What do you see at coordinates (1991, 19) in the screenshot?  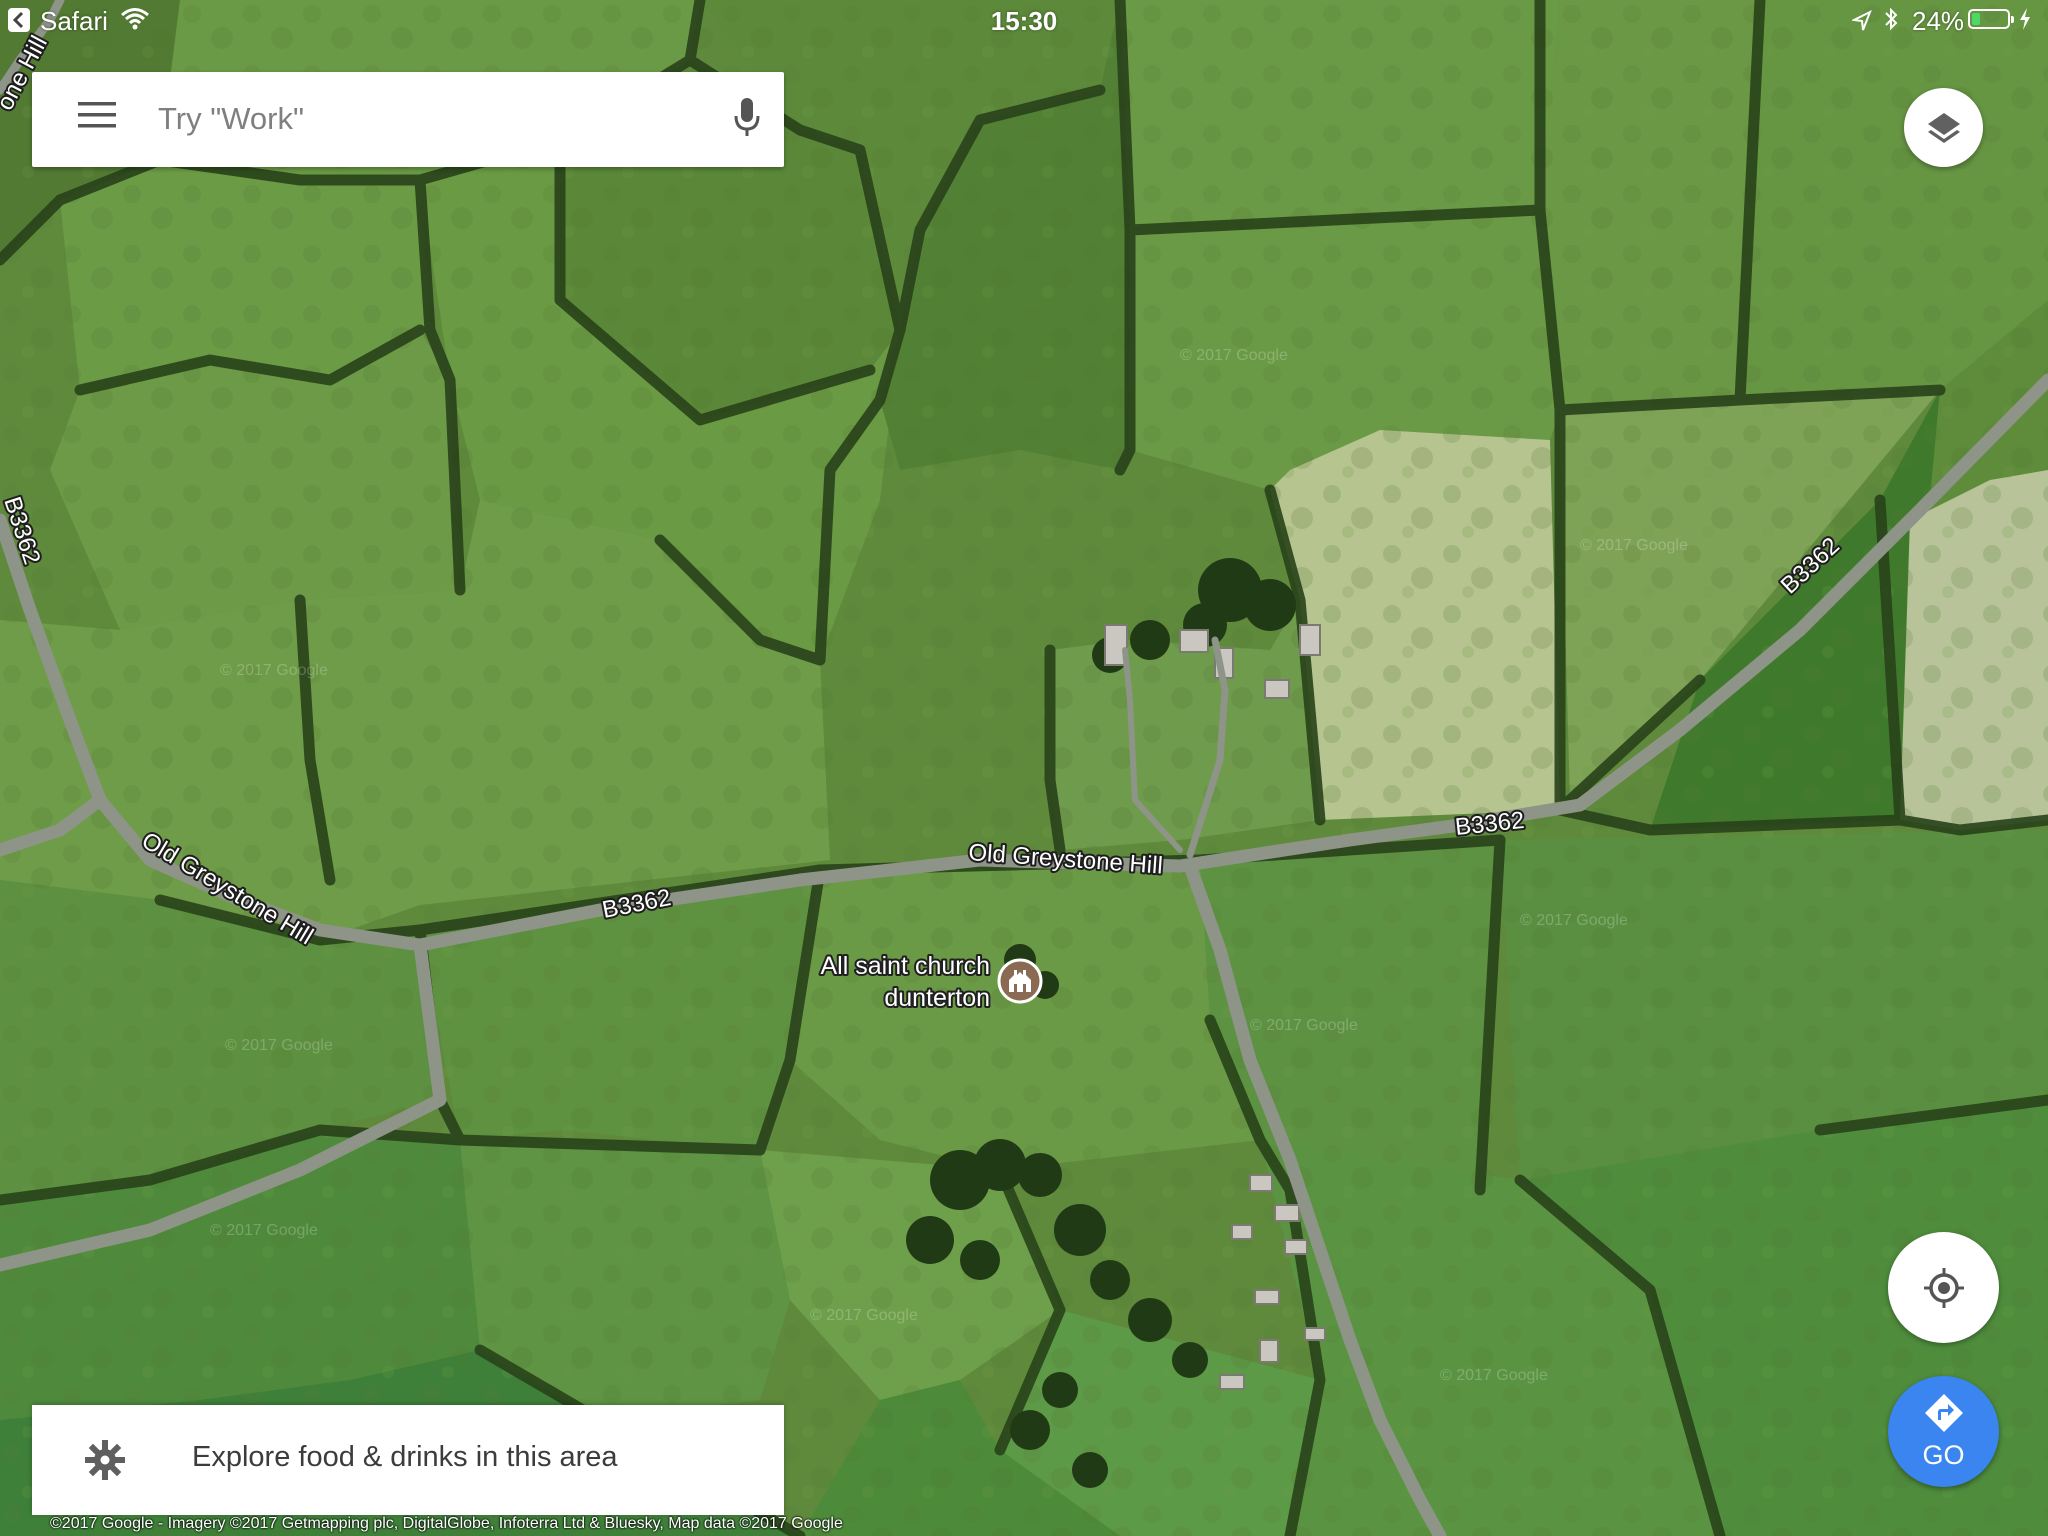 I see `battery-icon` at bounding box center [1991, 19].